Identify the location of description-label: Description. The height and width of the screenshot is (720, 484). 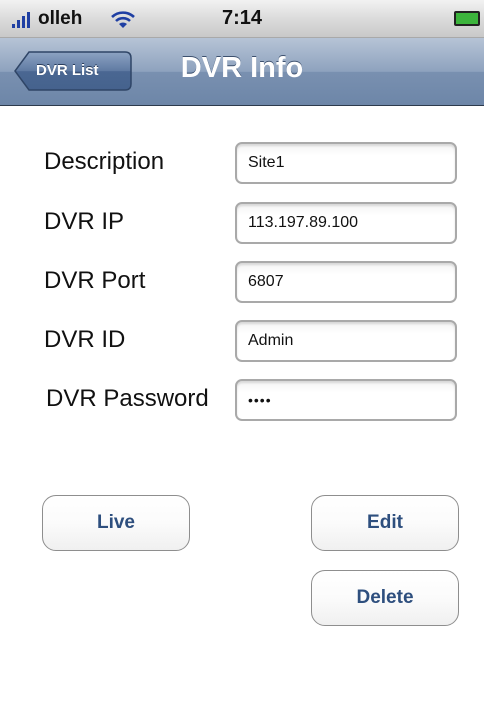
(104, 161).